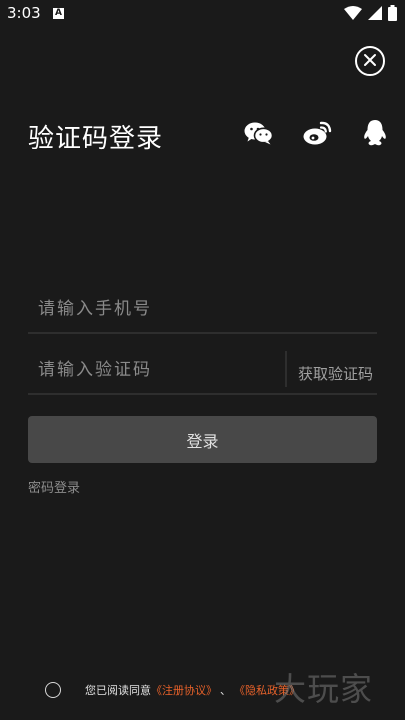 The height and width of the screenshot is (720, 405). What do you see at coordinates (353, 13) in the screenshot?
I see `wifi-icon` at bounding box center [353, 13].